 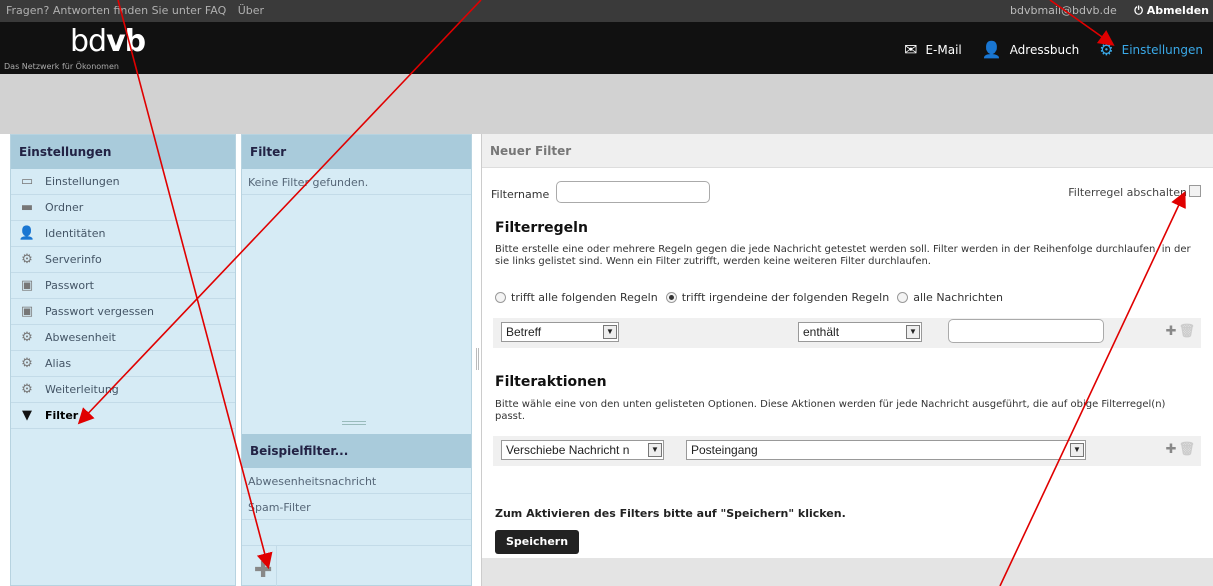 What do you see at coordinates (123, 234) in the screenshot?
I see `sidebar-item-identities: 👤 Identitäten` at bounding box center [123, 234].